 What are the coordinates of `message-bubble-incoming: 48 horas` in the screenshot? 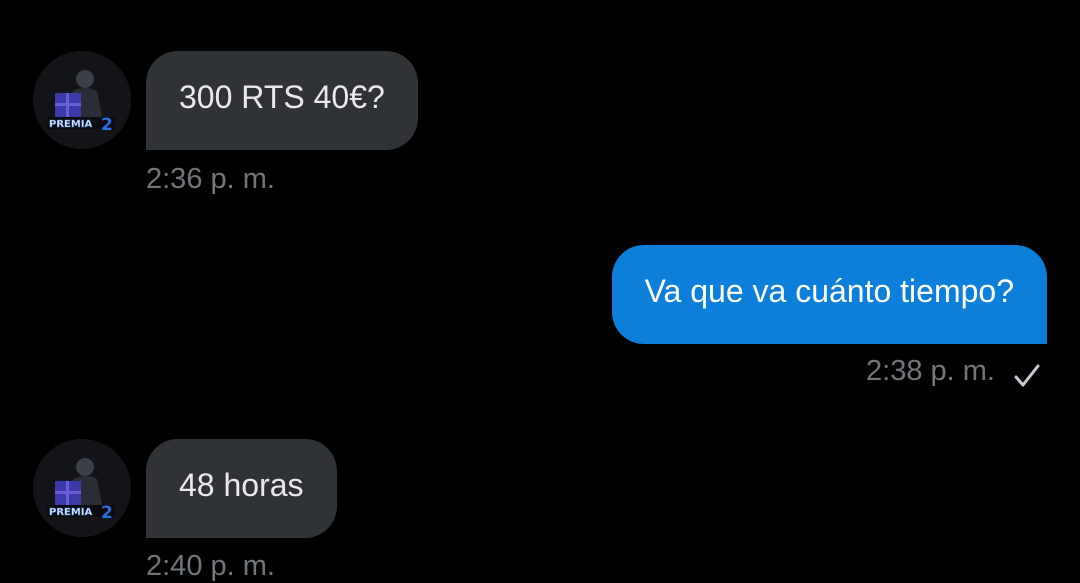 It's located at (241, 488).